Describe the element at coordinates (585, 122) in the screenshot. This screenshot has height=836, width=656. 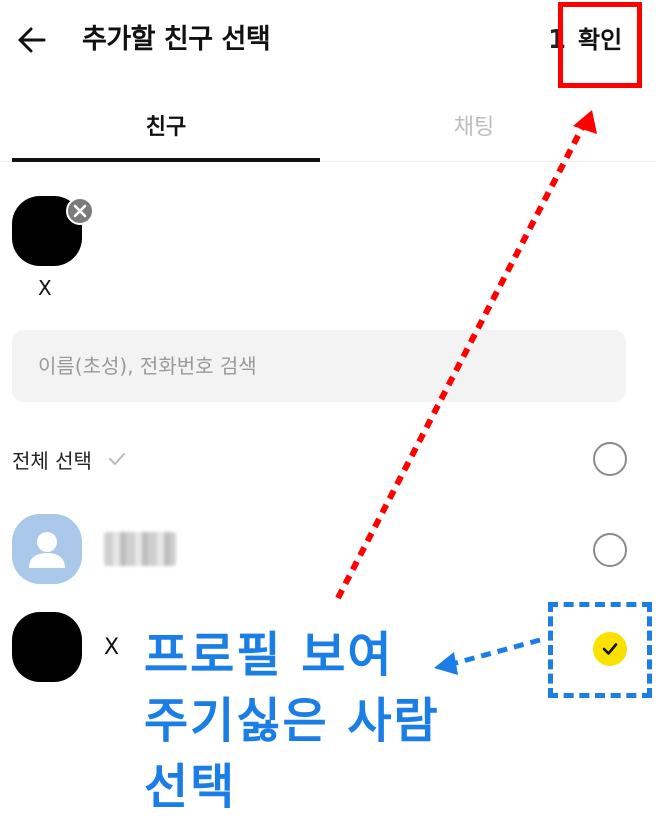
I see `red-arrow-head` at that location.